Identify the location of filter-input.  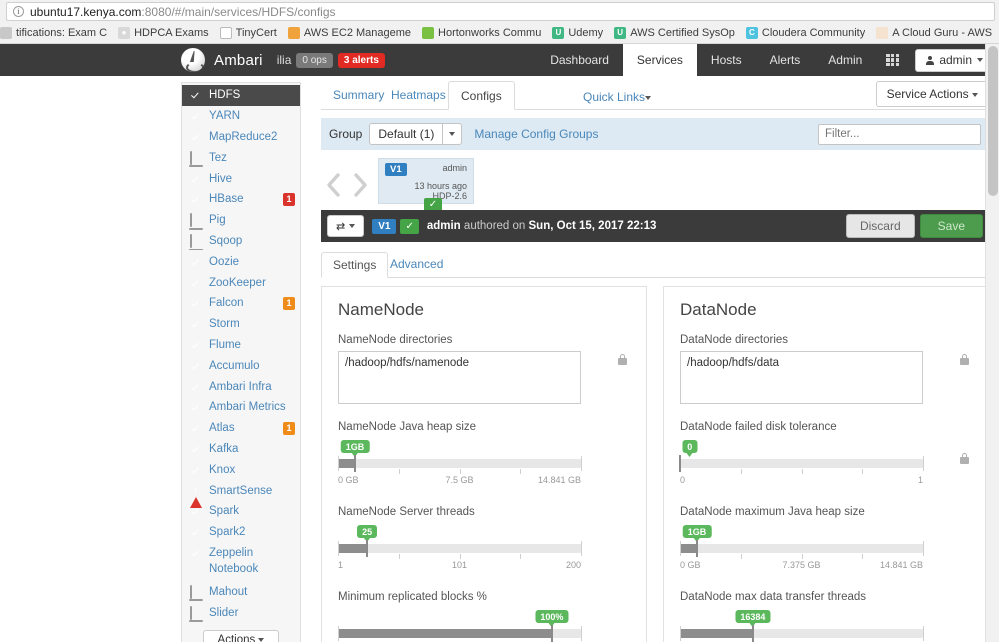
(902, 134).